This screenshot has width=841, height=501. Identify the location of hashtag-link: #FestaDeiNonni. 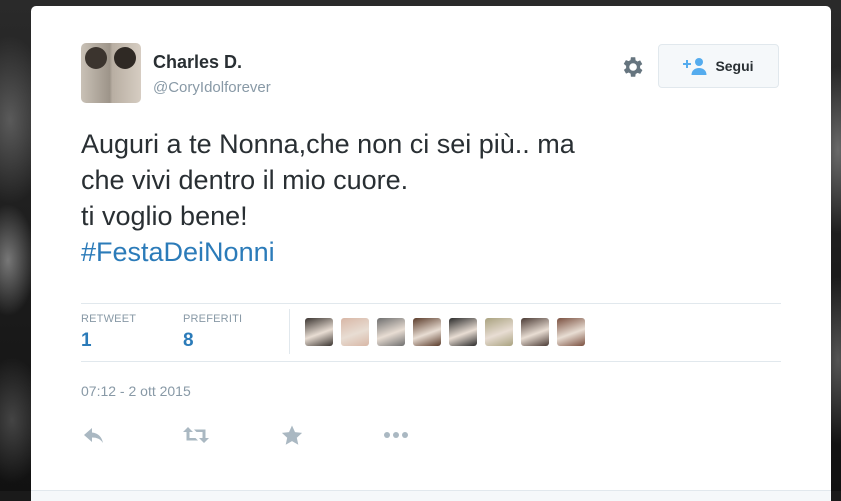
(431, 252).